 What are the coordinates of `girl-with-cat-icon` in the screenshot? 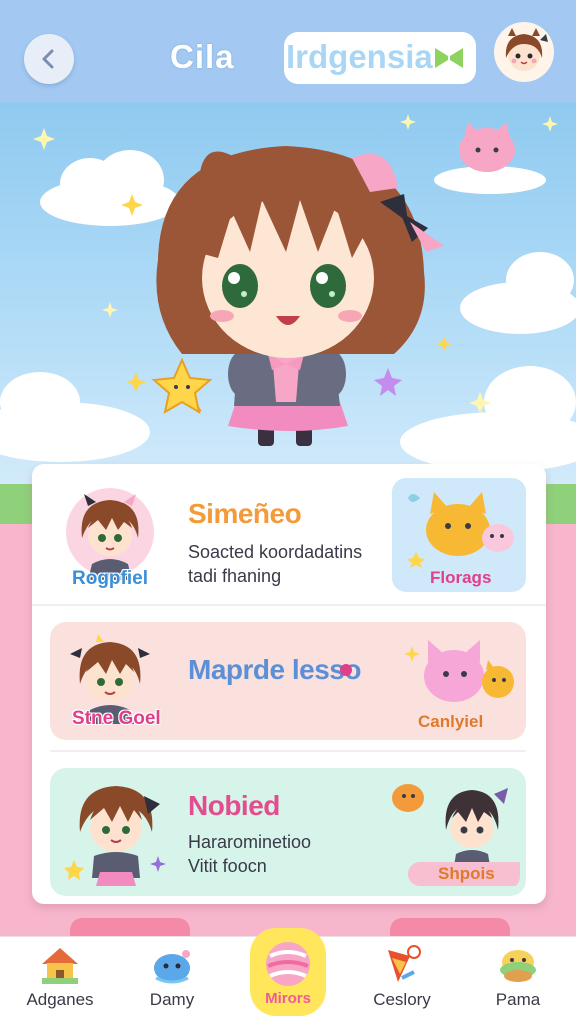 It's located at (450, 825).